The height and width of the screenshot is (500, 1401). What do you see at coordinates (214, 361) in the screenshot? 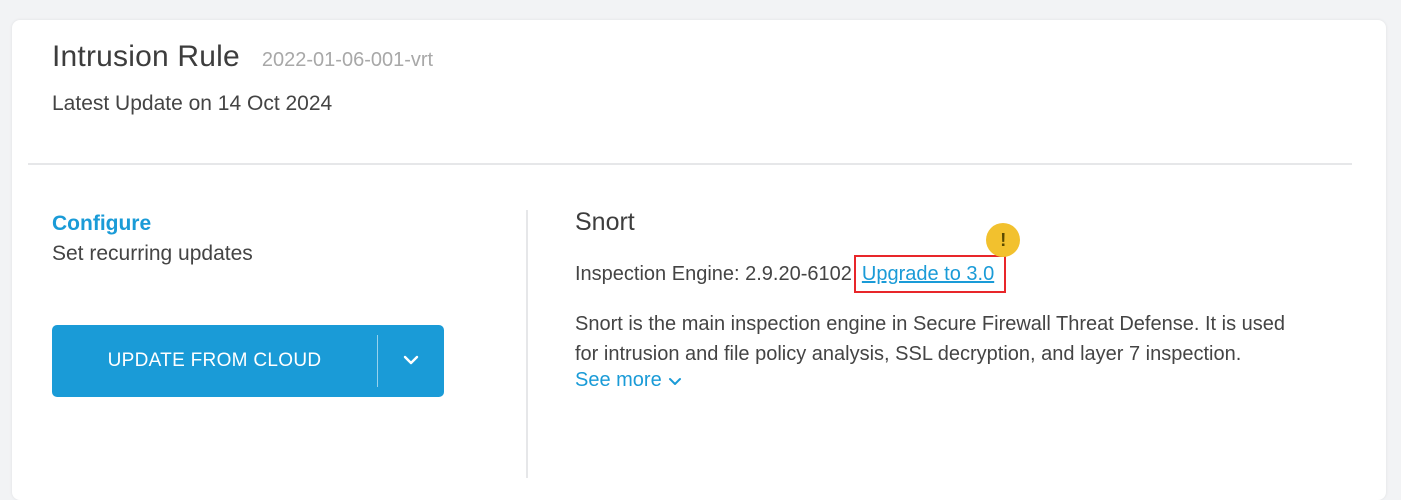
I see `update-from-cloud-button: UPDATE FROM CLOUD` at bounding box center [214, 361].